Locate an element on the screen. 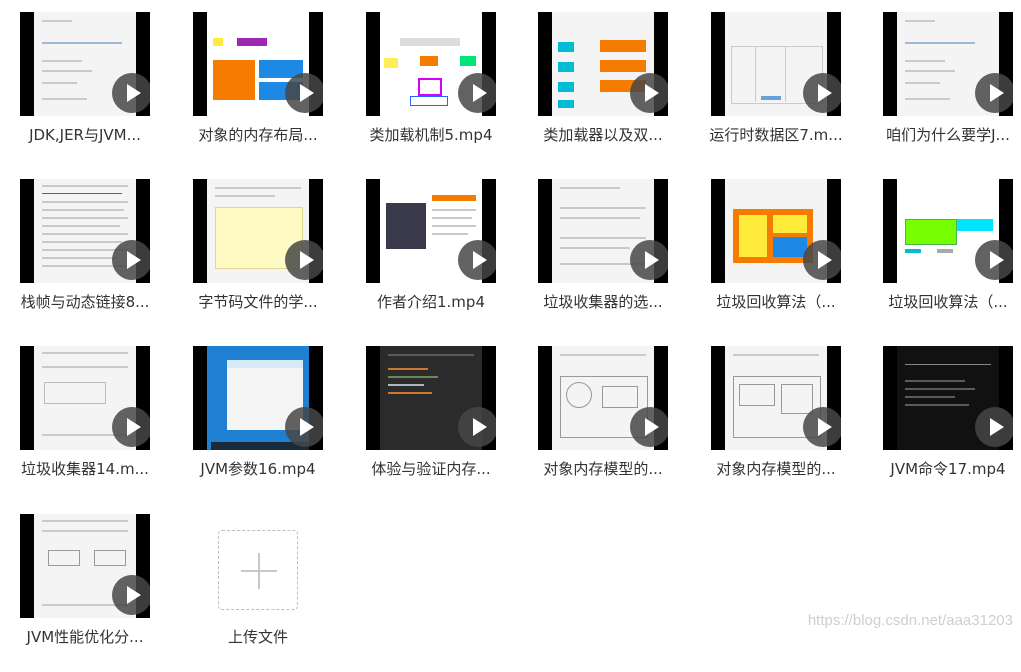 The width and height of the screenshot is (1021, 672). video-tile: 作者介绍1.mp4 is located at coordinates (441, 258).